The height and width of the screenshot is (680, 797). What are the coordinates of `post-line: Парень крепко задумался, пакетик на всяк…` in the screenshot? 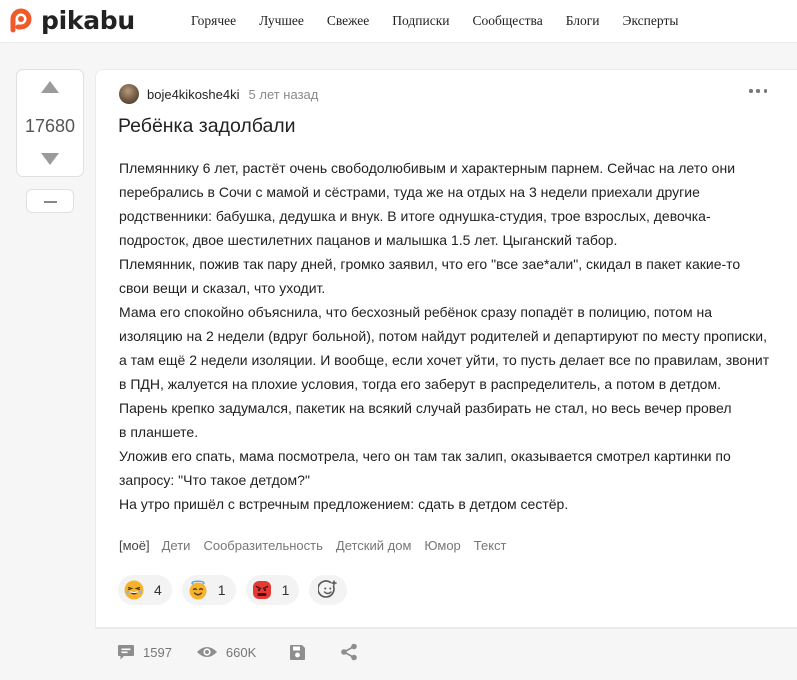 It's located at (425, 408).